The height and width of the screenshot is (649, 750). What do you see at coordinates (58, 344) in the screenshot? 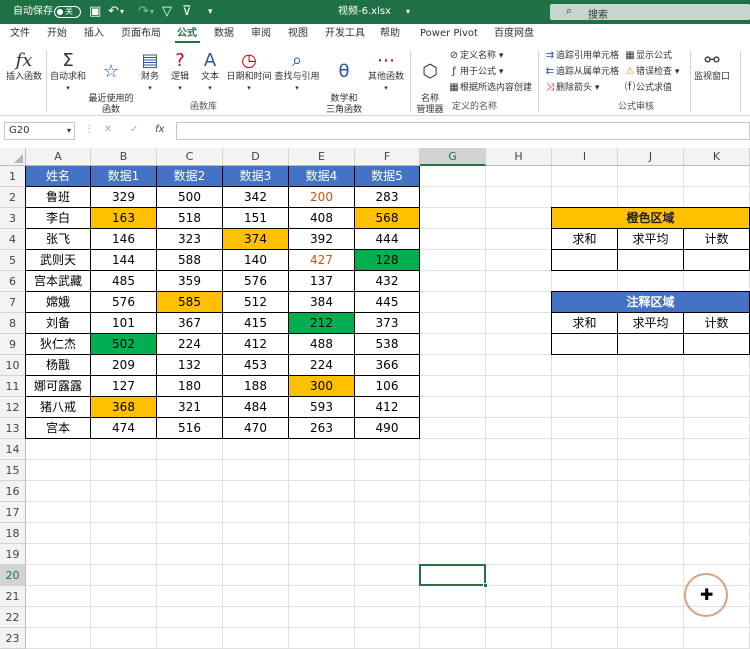
I see `name-cell: 狄仁杰` at bounding box center [58, 344].